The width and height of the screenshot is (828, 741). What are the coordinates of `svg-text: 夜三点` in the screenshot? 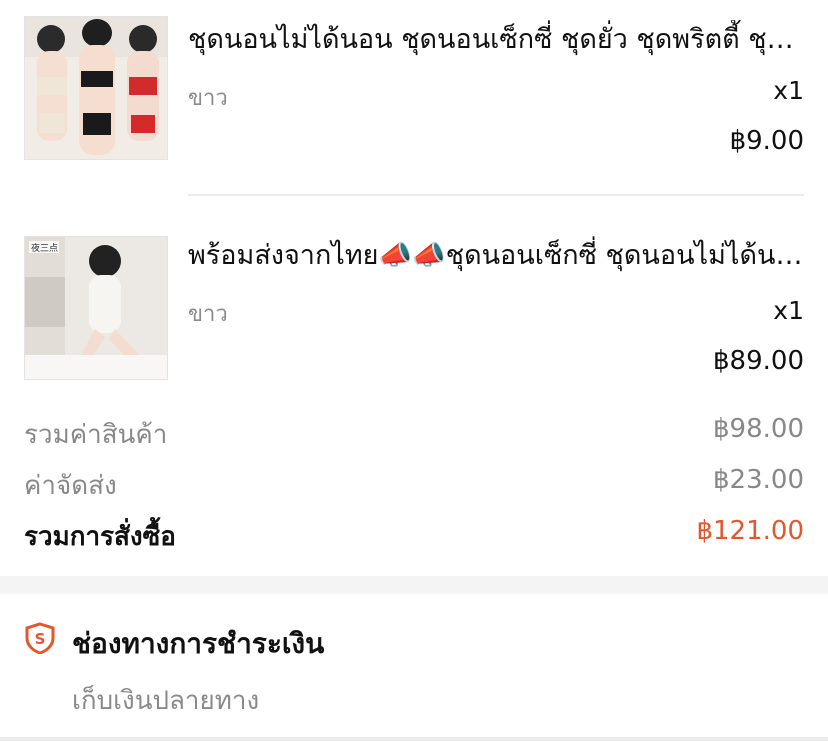 It's located at (44, 248).